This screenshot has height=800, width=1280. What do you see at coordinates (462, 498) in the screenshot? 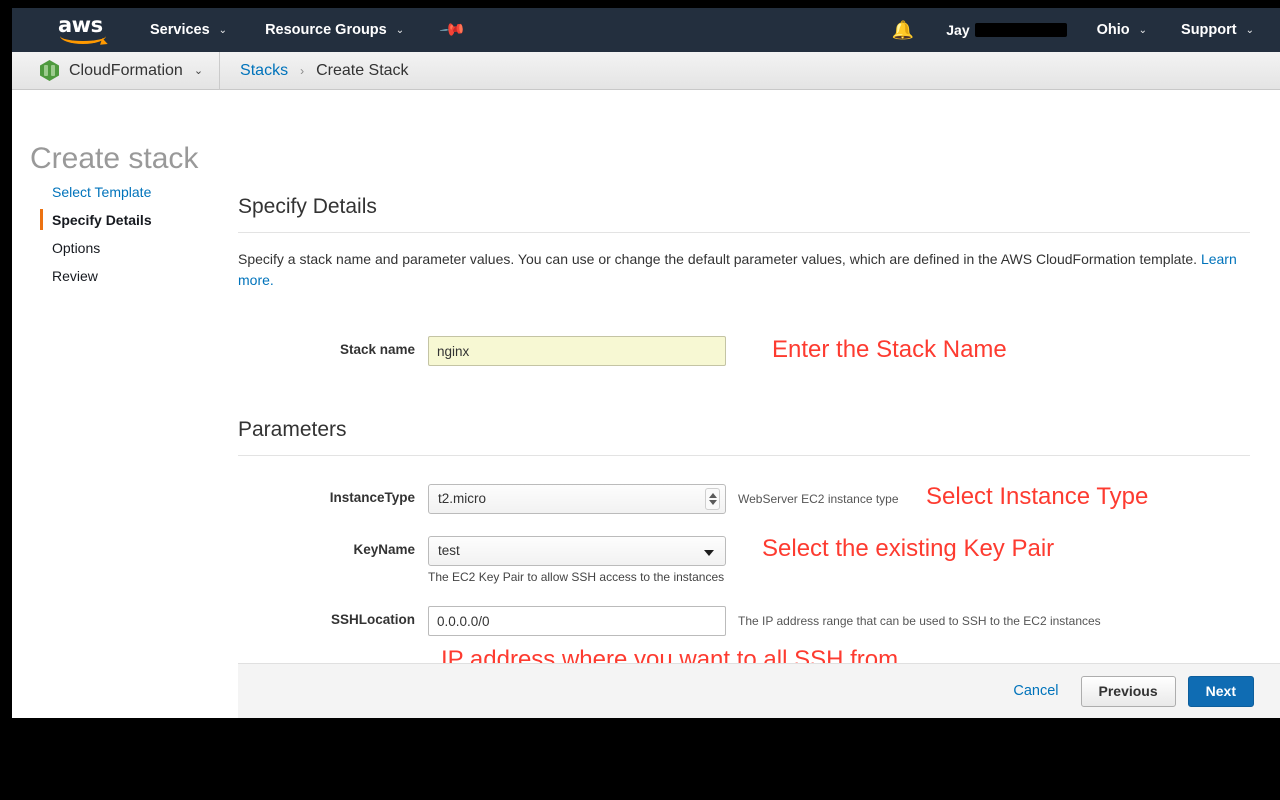
I see `instance-type-value: t2.micro` at bounding box center [462, 498].